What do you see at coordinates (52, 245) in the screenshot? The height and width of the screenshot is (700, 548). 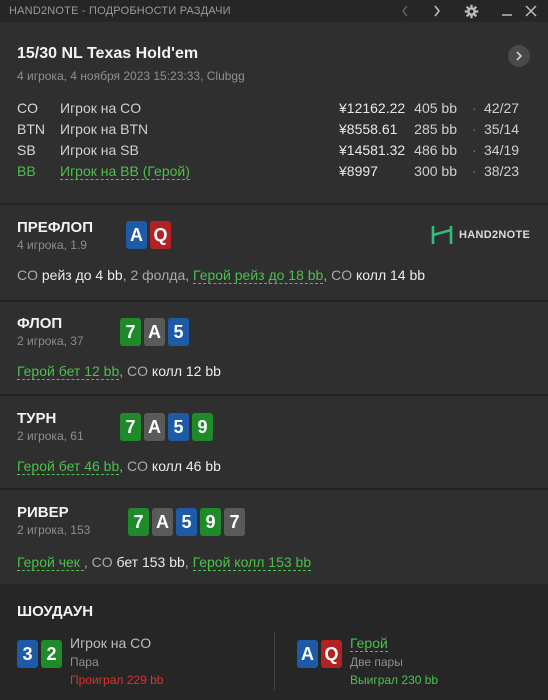 I see `street-sub-preflop: 4 игрока, 1.9` at bounding box center [52, 245].